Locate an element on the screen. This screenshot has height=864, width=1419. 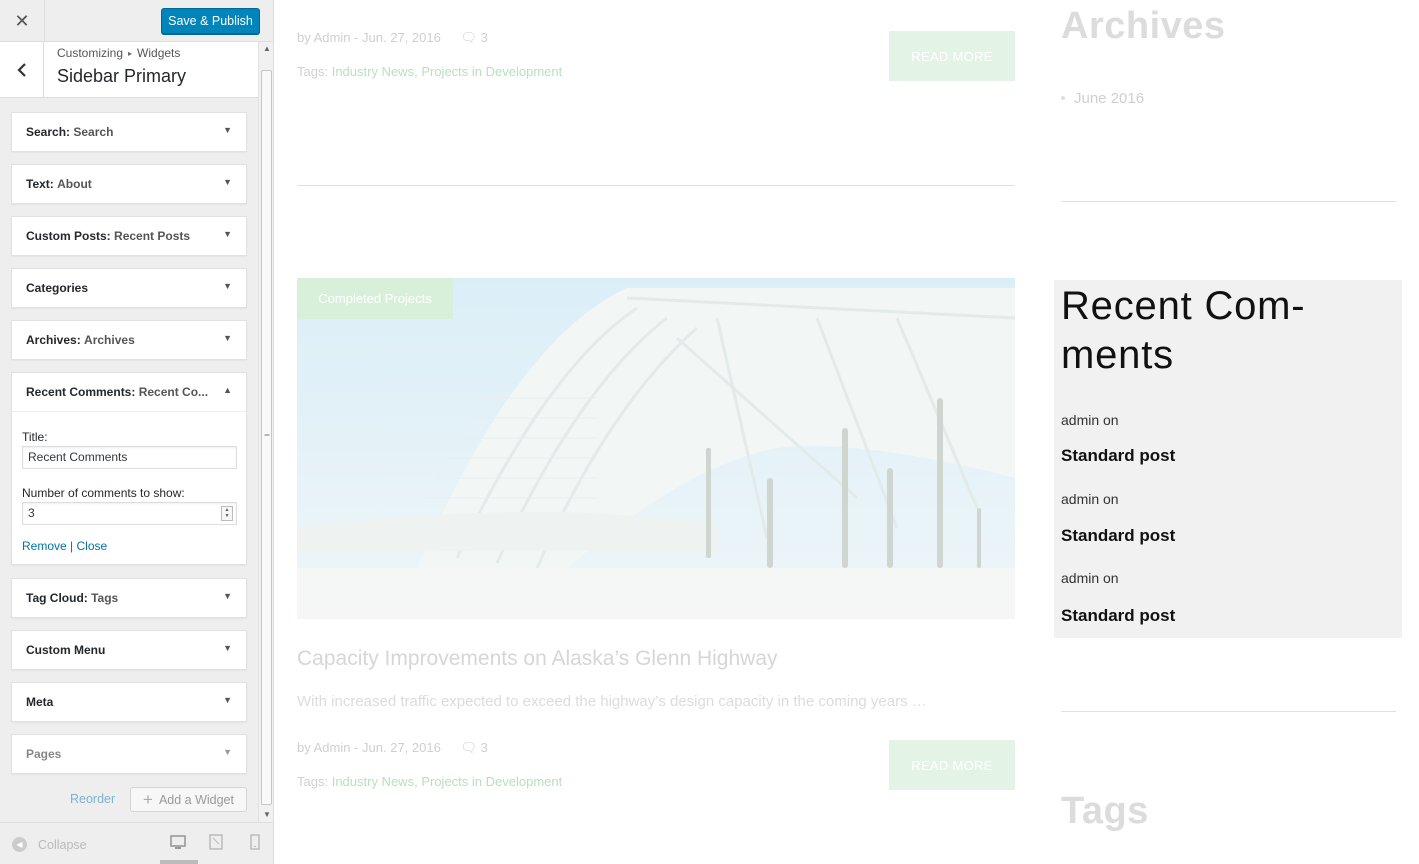
scroll-up-icon: ▲ is located at coordinates (267, 48).